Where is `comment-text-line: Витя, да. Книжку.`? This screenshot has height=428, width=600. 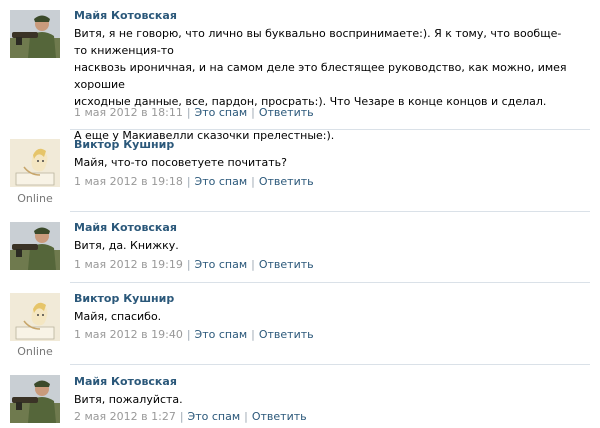 comment-text-line: Витя, да. Книжку. is located at coordinates (126, 245).